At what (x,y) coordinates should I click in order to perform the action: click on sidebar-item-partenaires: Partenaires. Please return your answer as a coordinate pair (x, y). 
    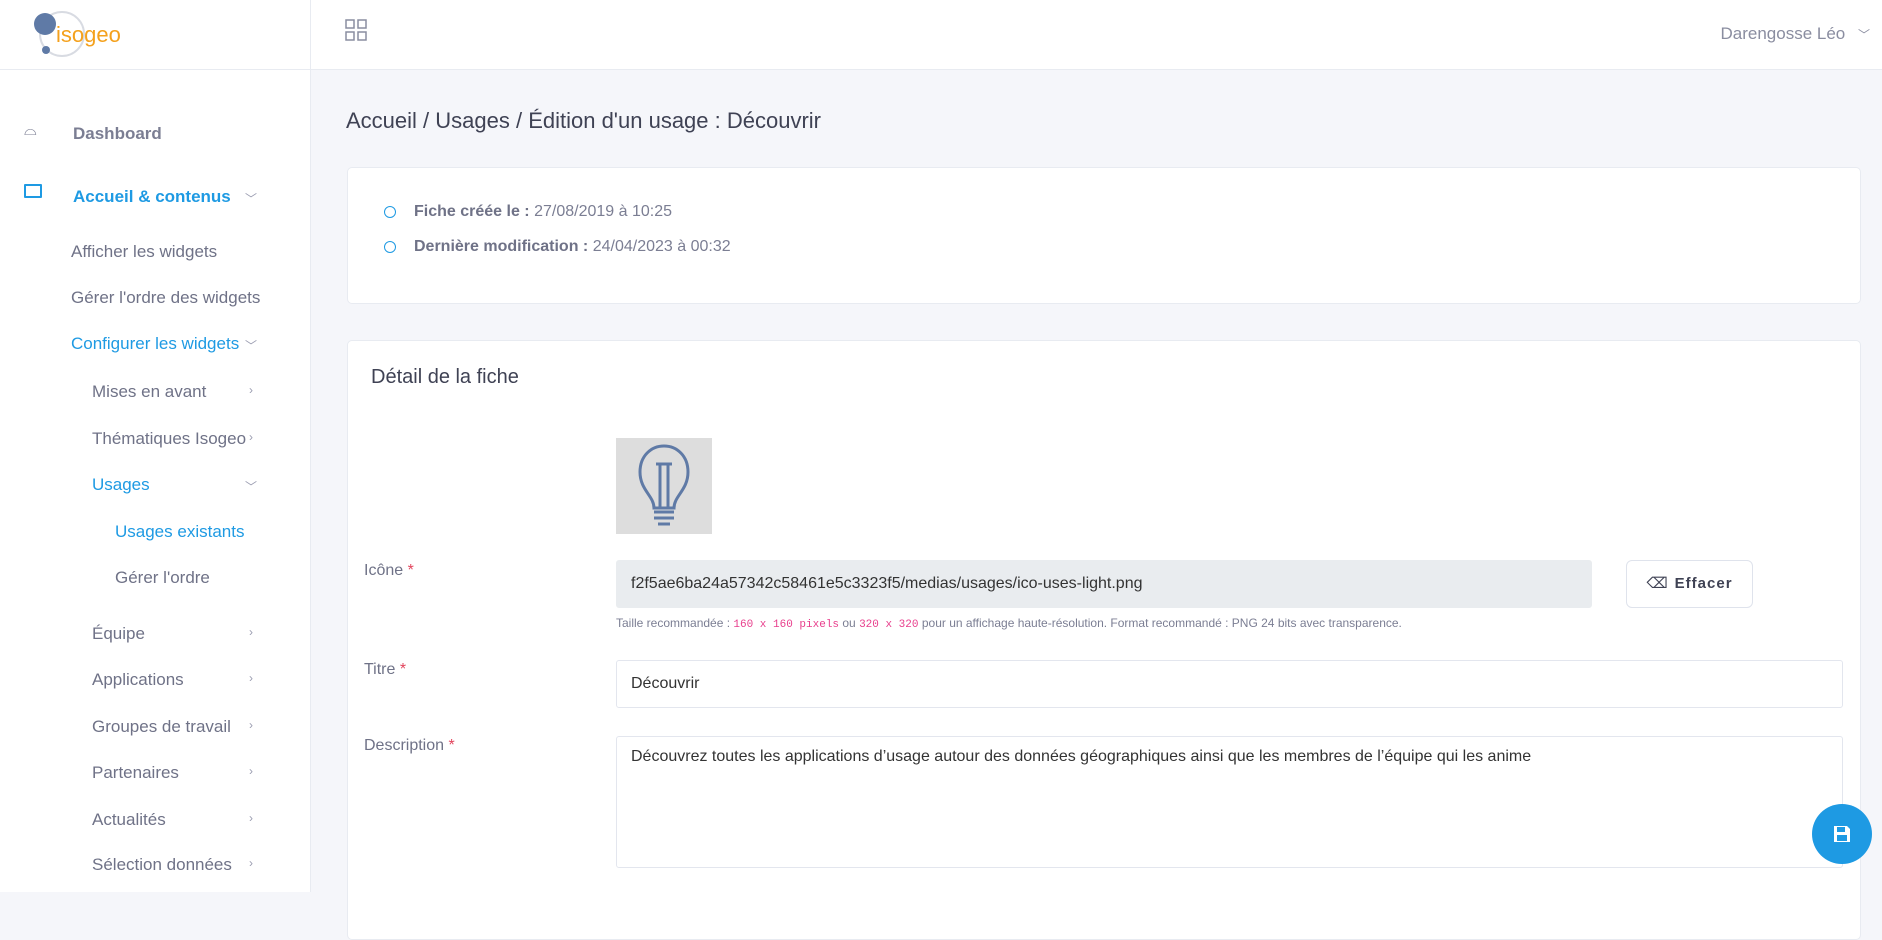
    Looking at the image, I should click on (135, 773).